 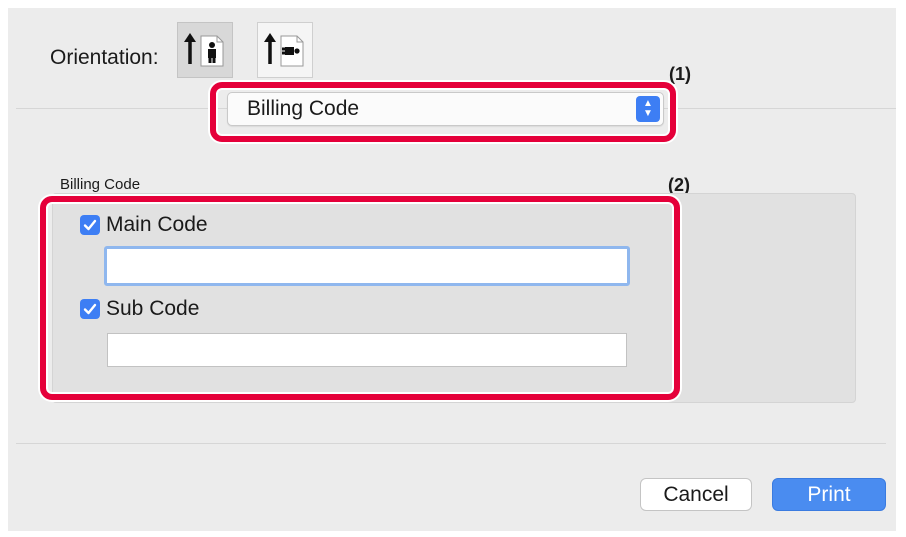 I want to click on portrait-orientation-button, so click(x=205, y=50).